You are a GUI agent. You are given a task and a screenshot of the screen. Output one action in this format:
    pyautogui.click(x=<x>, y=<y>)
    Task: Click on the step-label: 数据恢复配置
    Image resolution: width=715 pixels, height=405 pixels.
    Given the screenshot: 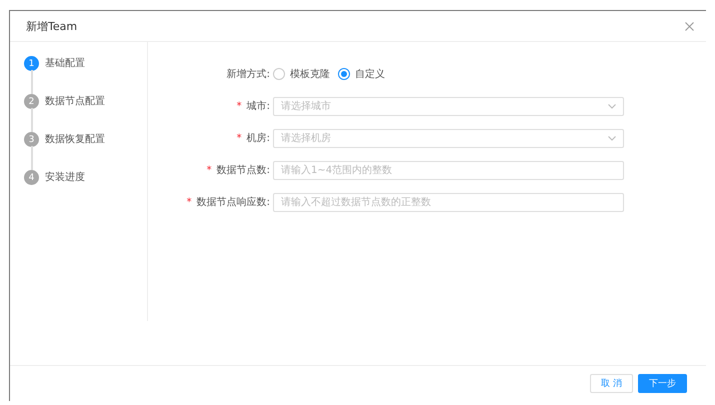 What is the action you would take?
    pyautogui.click(x=75, y=139)
    